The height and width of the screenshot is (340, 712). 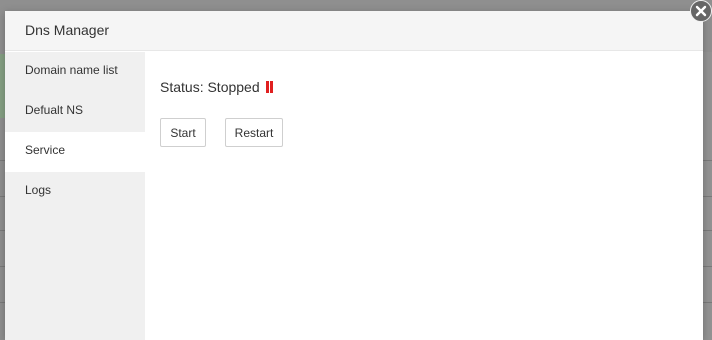 What do you see at coordinates (354, 31) in the screenshot?
I see `dialog-header: Dns Manager` at bounding box center [354, 31].